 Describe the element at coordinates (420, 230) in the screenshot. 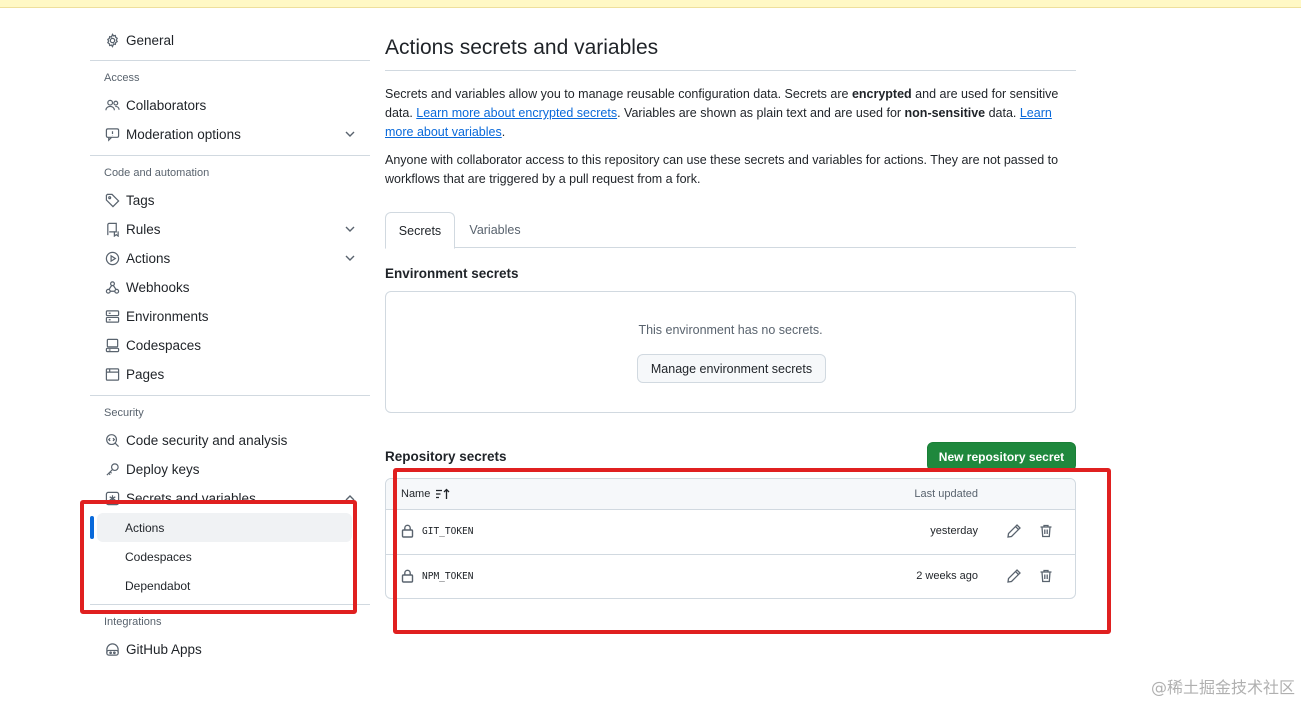

I see `tab-secrets: Secrets` at that location.